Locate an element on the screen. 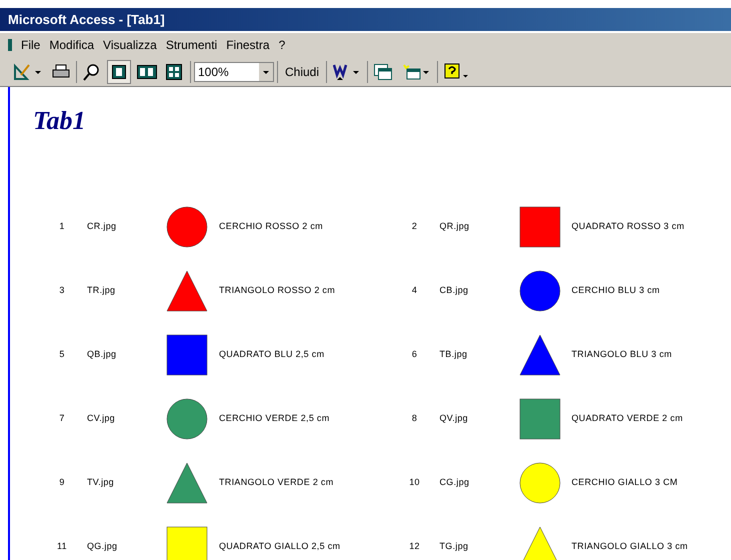  menu-item: File is located at coordinates (30, 45).